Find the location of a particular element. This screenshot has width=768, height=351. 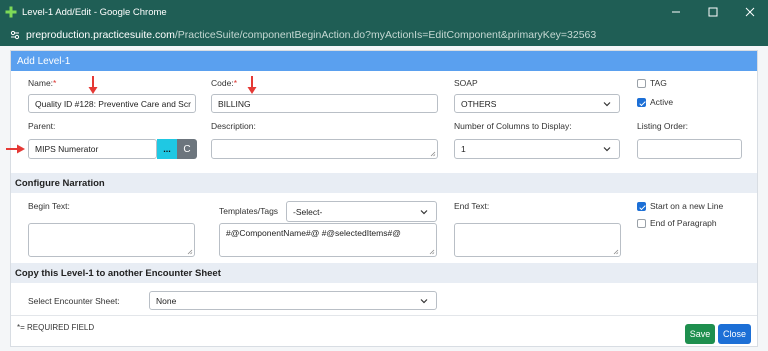

close-button: Close is located at coordinates (734, 334).